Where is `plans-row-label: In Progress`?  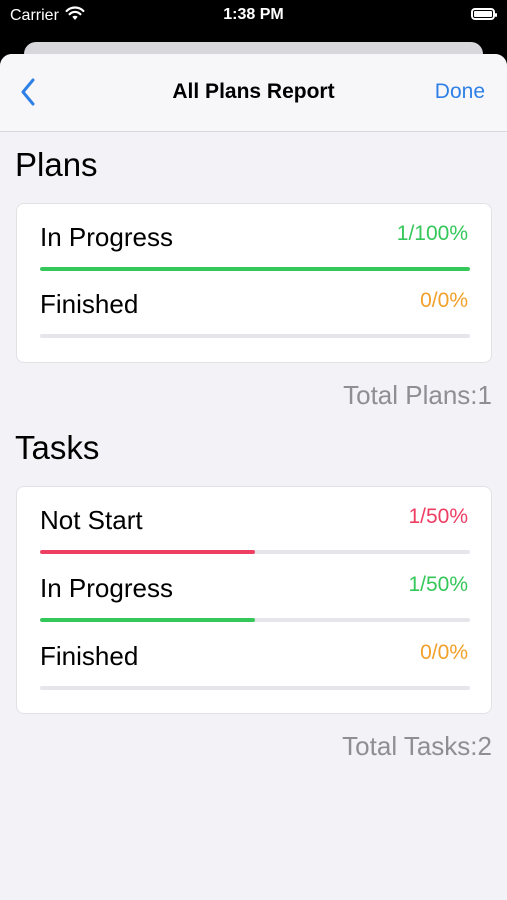 plans-row-label: In Progress is located at coordinates (106, 237).